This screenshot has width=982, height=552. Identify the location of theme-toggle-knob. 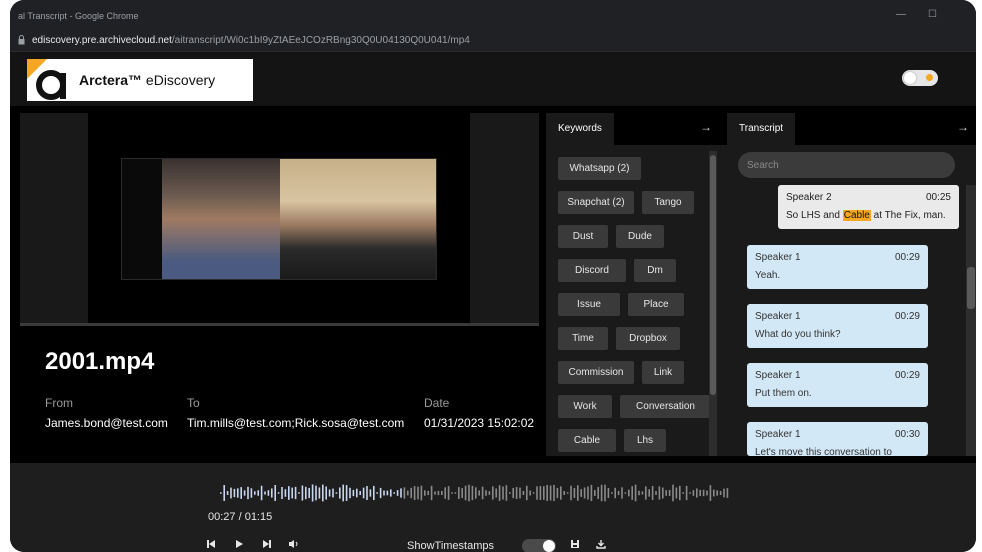
(910, 78).